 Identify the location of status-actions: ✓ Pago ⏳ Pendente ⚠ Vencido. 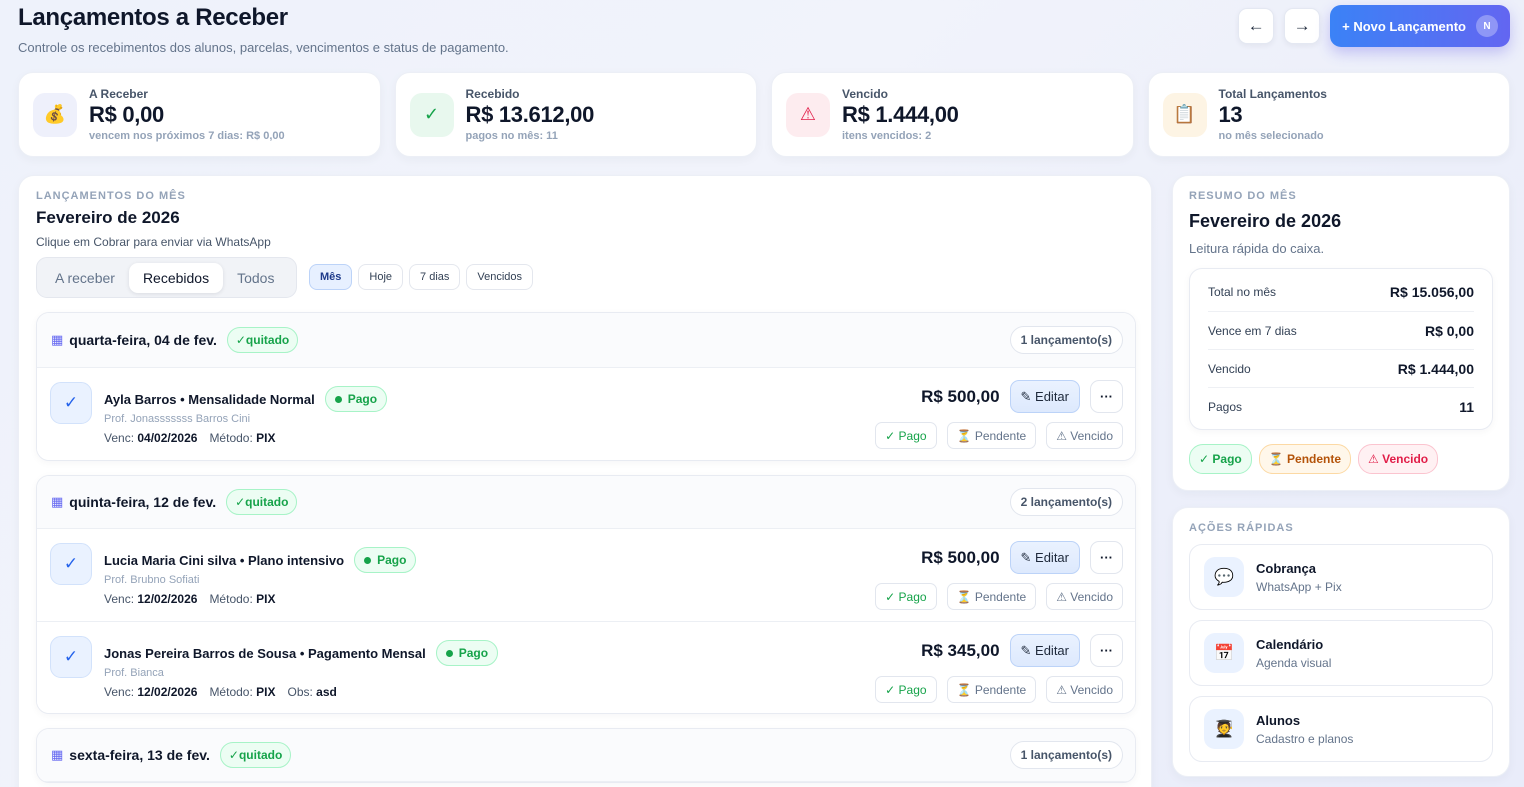
(999, 435).